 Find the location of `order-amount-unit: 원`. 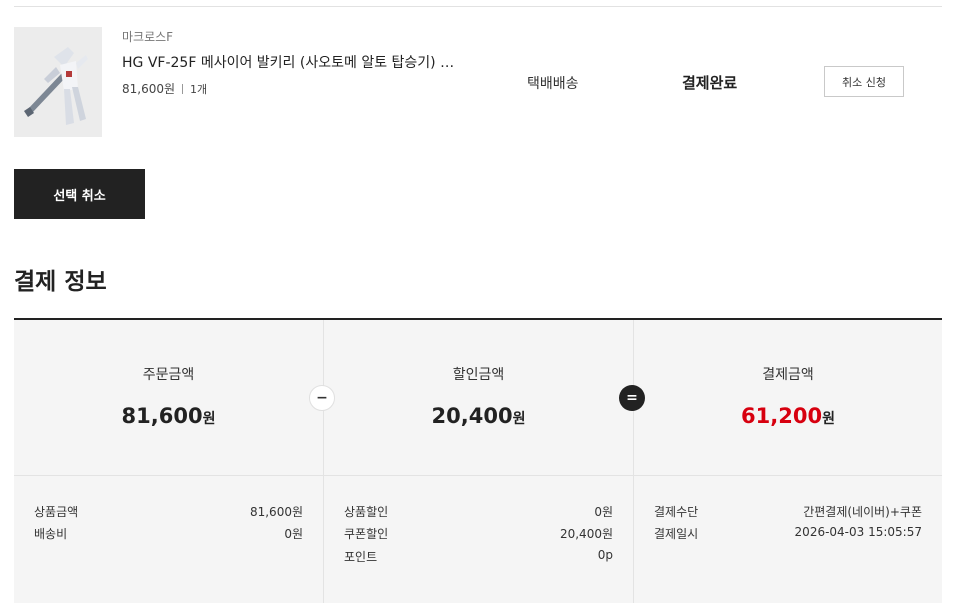

order-amount-unit: 원 is located at coordinates (209, 419).